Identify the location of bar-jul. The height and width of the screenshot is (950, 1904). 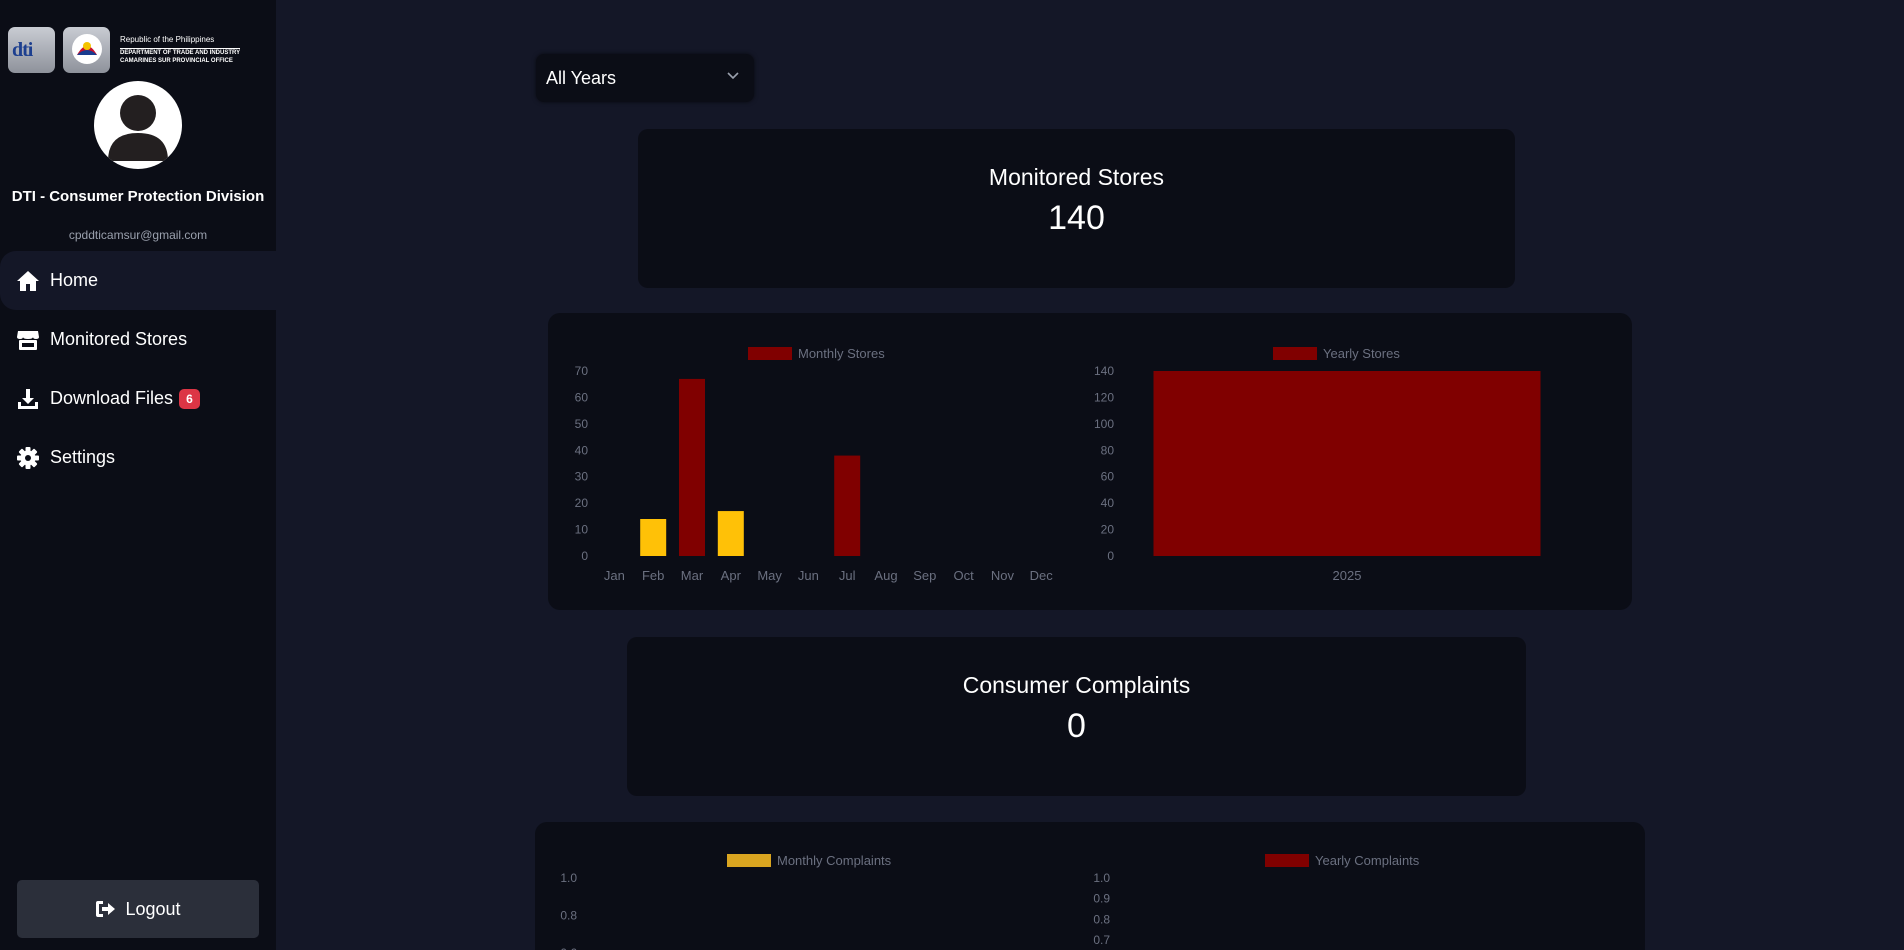
(847, 505).